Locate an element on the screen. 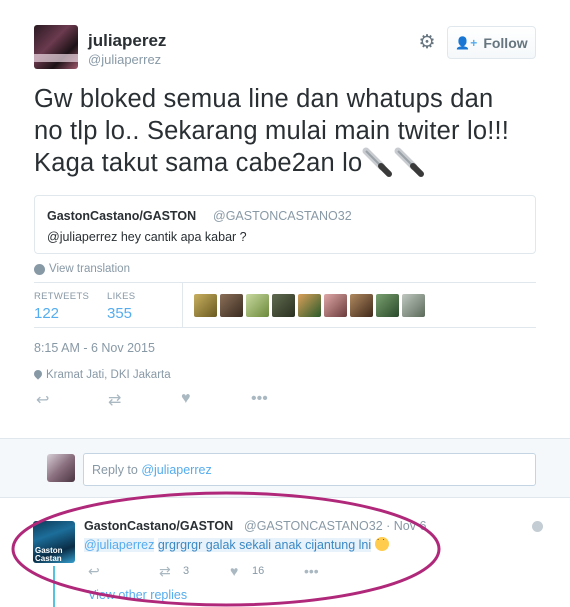 This screenshot has height=607, width=570. follow-label: Follow is located at coordinates (505, 42).